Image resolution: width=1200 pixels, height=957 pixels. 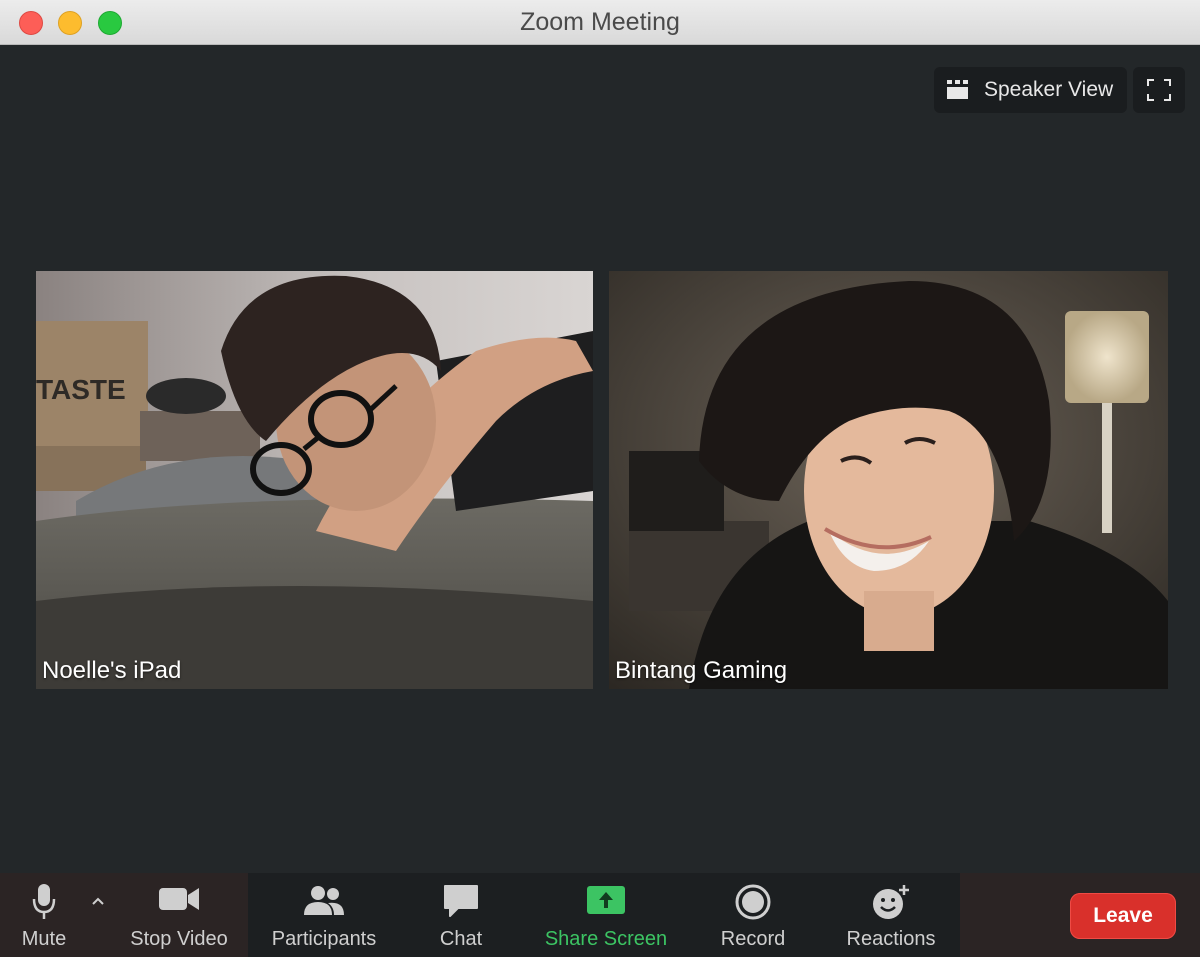 What do you see at coordinates (44, 939) in the screenshot?
I see `mute-label: Mute` at bounding box center [44, 939].